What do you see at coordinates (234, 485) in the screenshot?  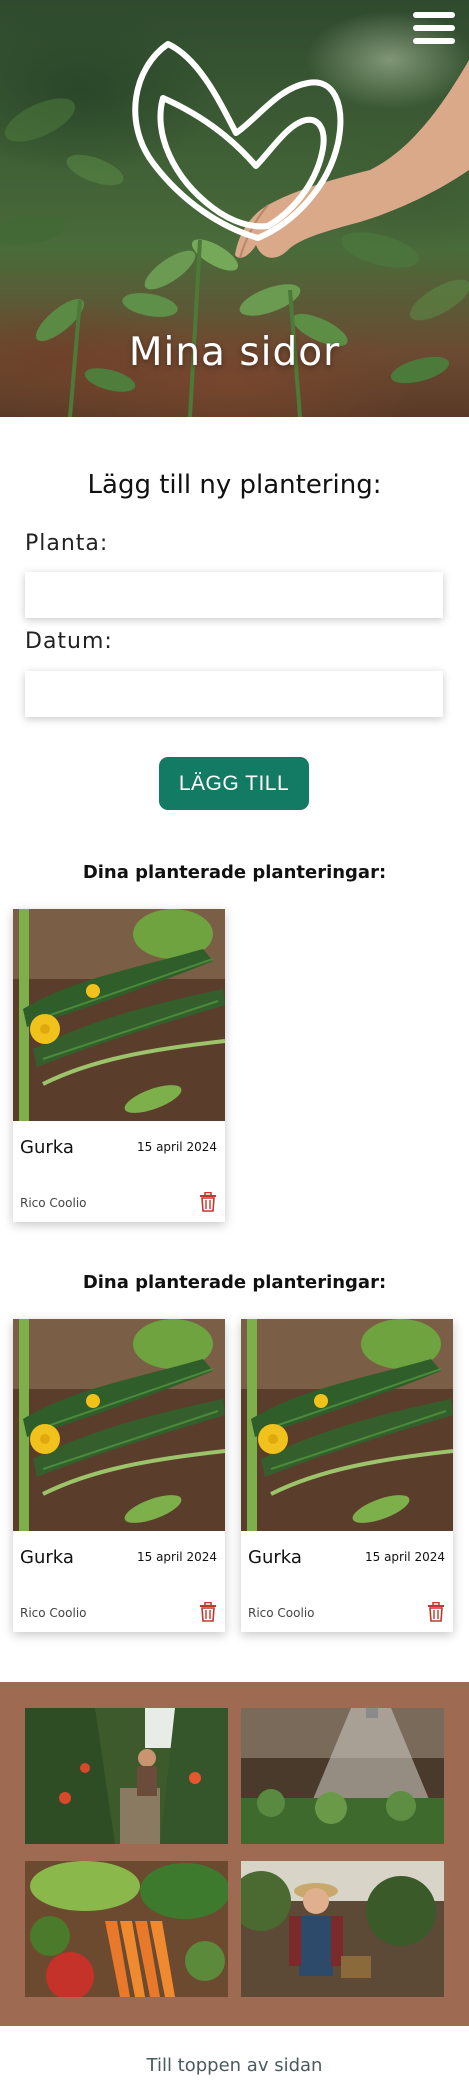 I see `form-title: Lägg till ny plantering:` at bounding box center [234, 485].